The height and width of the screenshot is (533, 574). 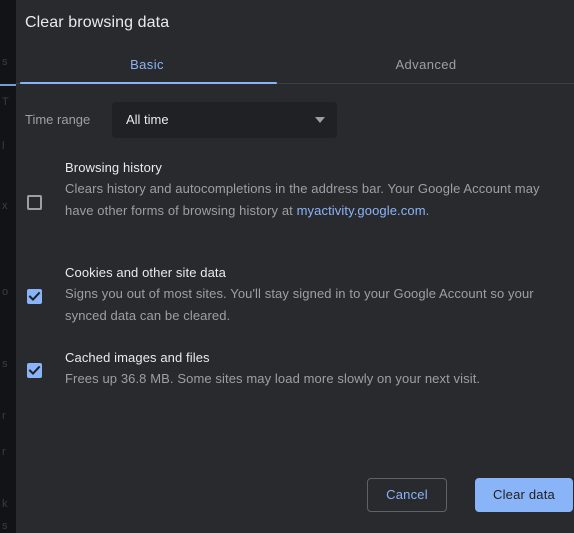 I want to click on time-range-label: Time range, so click(x=58, y=119).